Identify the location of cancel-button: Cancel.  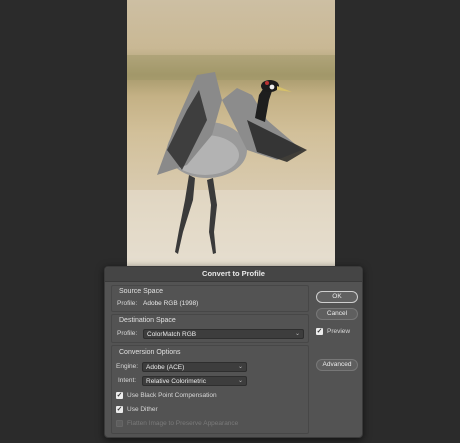
(337, 314).